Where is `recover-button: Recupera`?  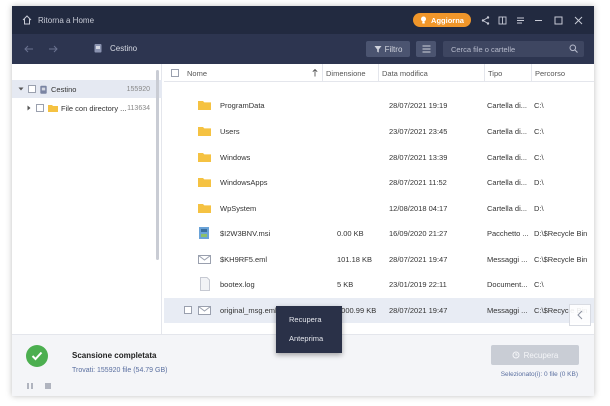 recover-button: Recupera is located at coordinates (535, 355).